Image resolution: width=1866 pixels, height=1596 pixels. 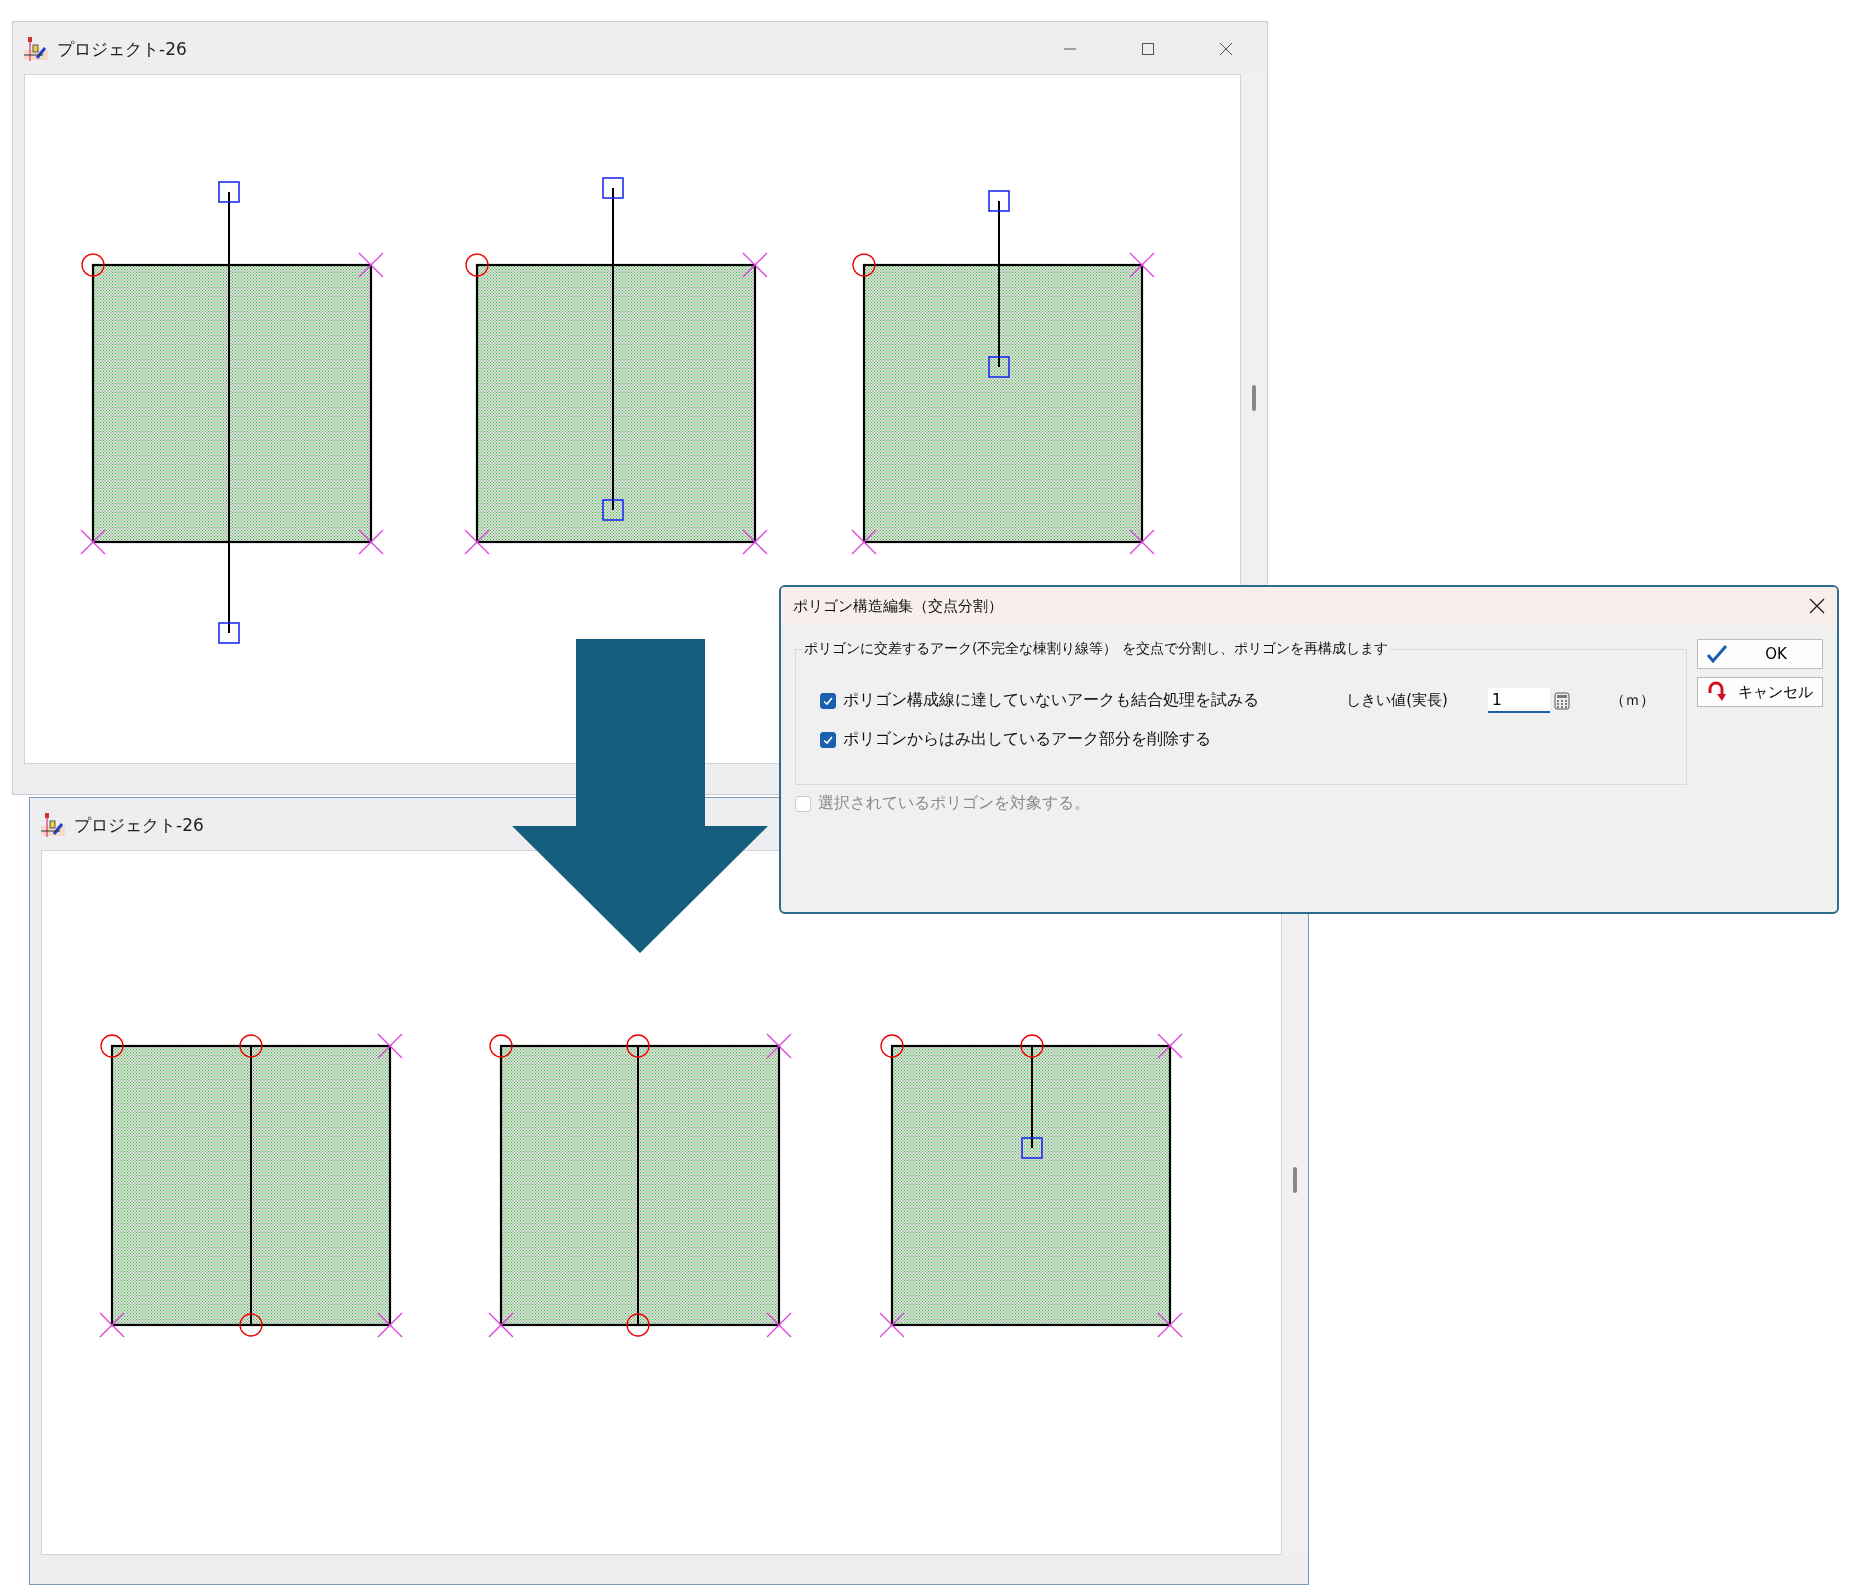 What do you see at coordinates (1096, 649) in the screenshot?
I see `group-label: ポリゴンに交差するアーク(不完全な棟割り線等） を交点で分割し、ポリゴンを再構成します` at bounding box center [1096, 649].